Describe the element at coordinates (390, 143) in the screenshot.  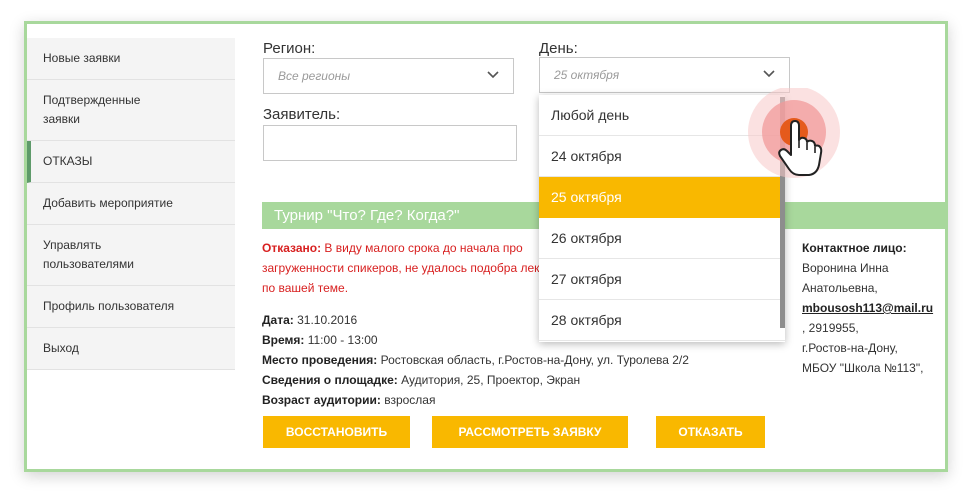
I see `applicant-input` at that location.